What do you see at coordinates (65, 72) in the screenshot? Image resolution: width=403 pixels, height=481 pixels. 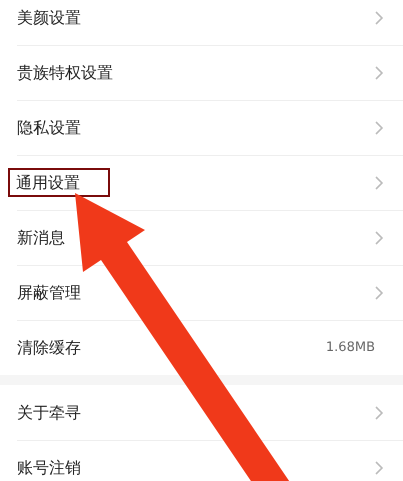 I see `setting-label: 贵族特权设置` at bounding box center [65, 72].